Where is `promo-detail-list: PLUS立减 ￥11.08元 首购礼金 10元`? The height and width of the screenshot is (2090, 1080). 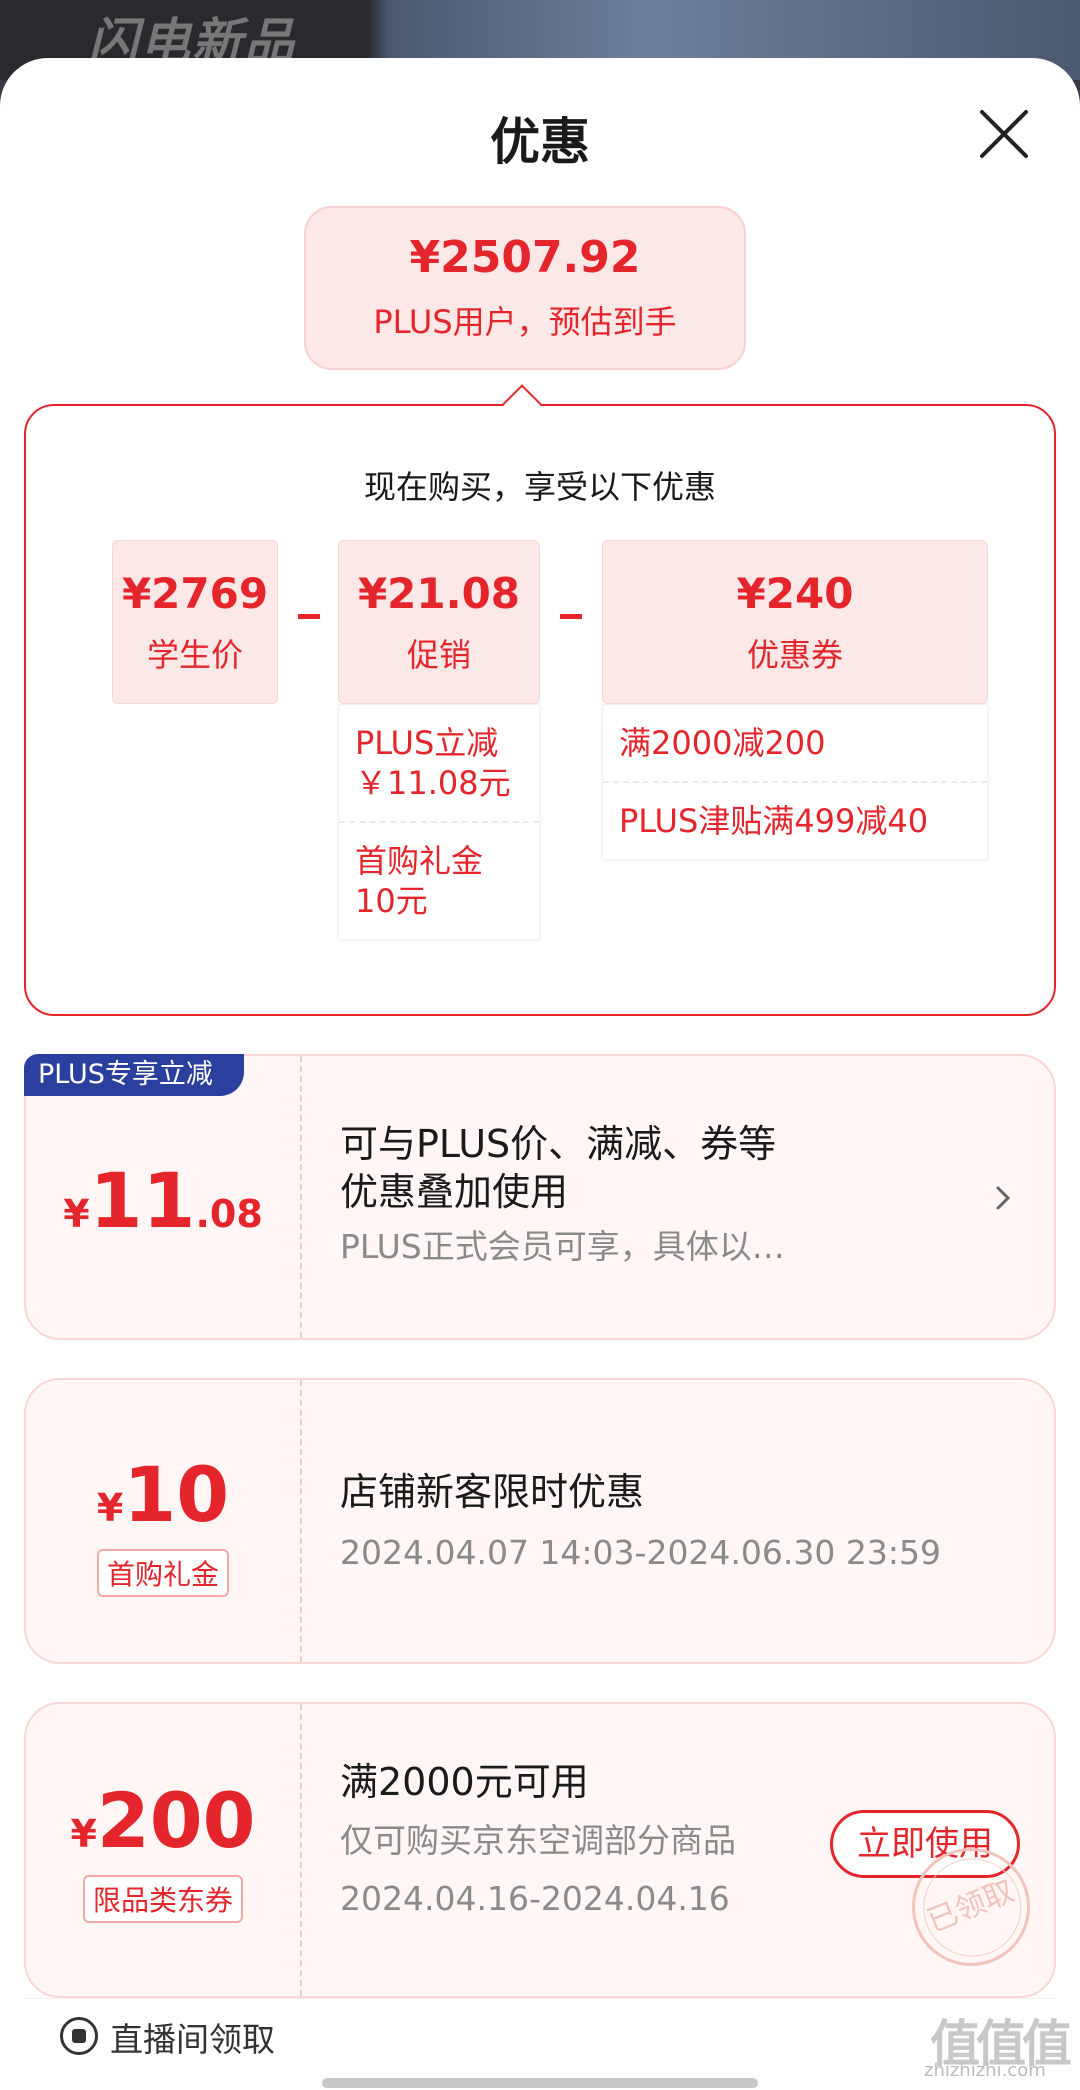 promo-detail-list: PLUS立减 ￥11.08元 首购礼金 10元 is located at coordinates (439, 822).